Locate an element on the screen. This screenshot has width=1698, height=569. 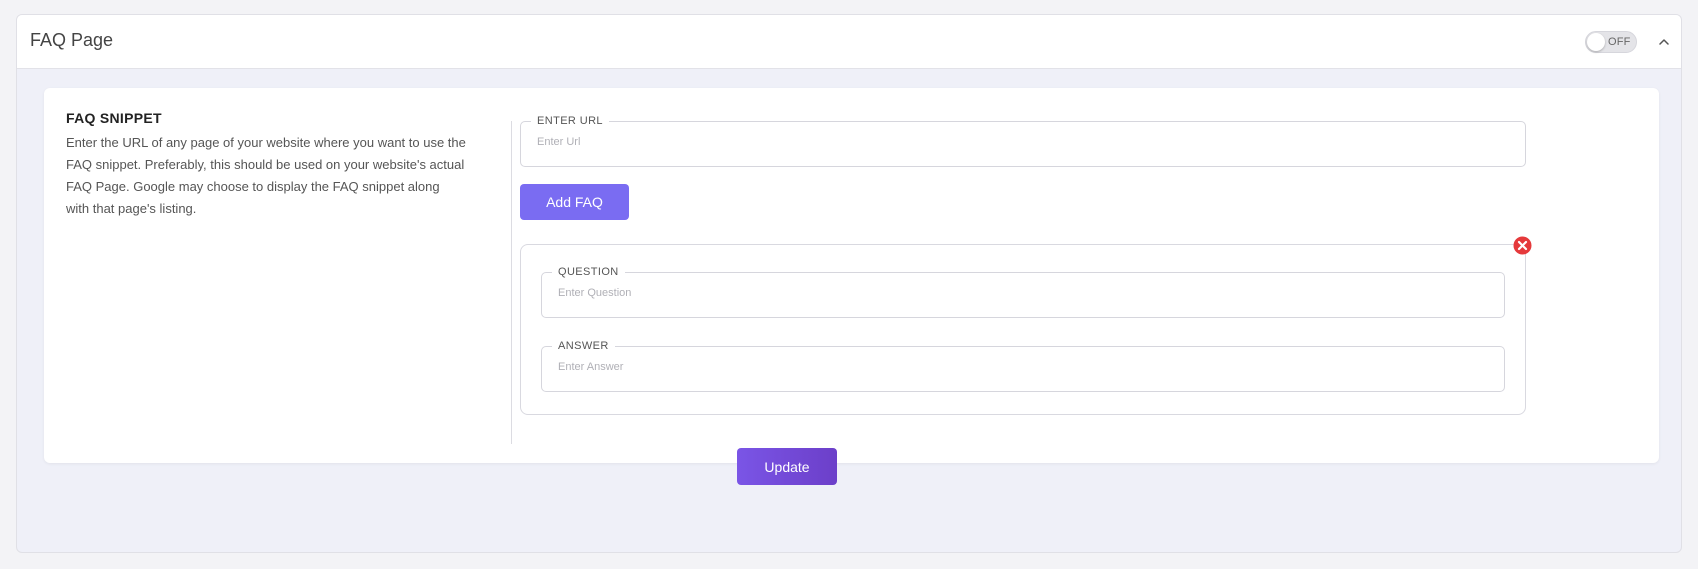
panel-title: FAQ Page is located at coordinates (72, 40).